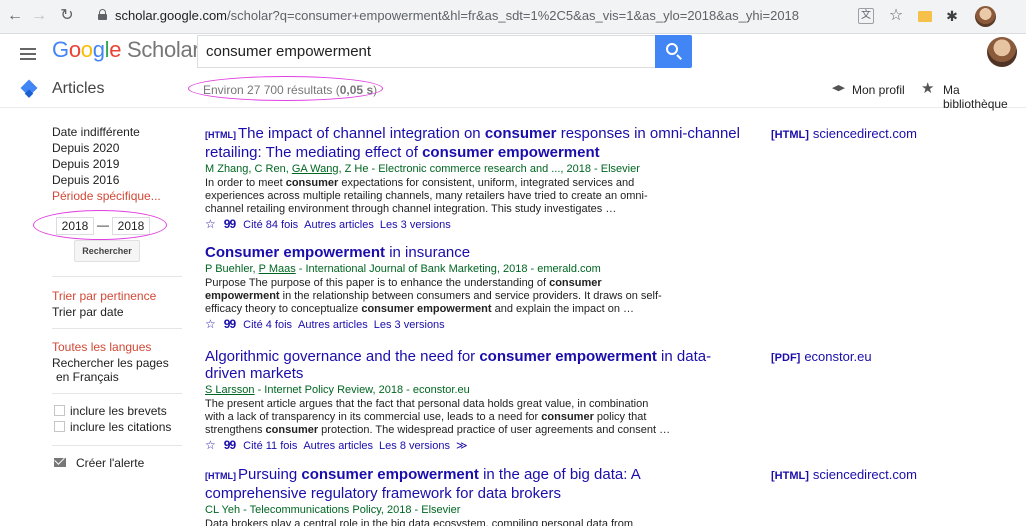 The image size is (1026, 526). What do you see at coordinates (110, 463) in the screenshot?
I see `create-alert-link: Créer l'alerte` at bounding box center [110, 463].